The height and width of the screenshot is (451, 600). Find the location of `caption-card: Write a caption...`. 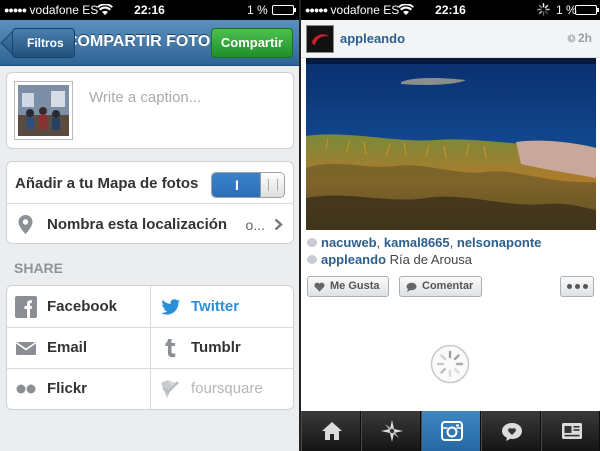

caption-card: Write a caption... is located at coordinates (150, 110).